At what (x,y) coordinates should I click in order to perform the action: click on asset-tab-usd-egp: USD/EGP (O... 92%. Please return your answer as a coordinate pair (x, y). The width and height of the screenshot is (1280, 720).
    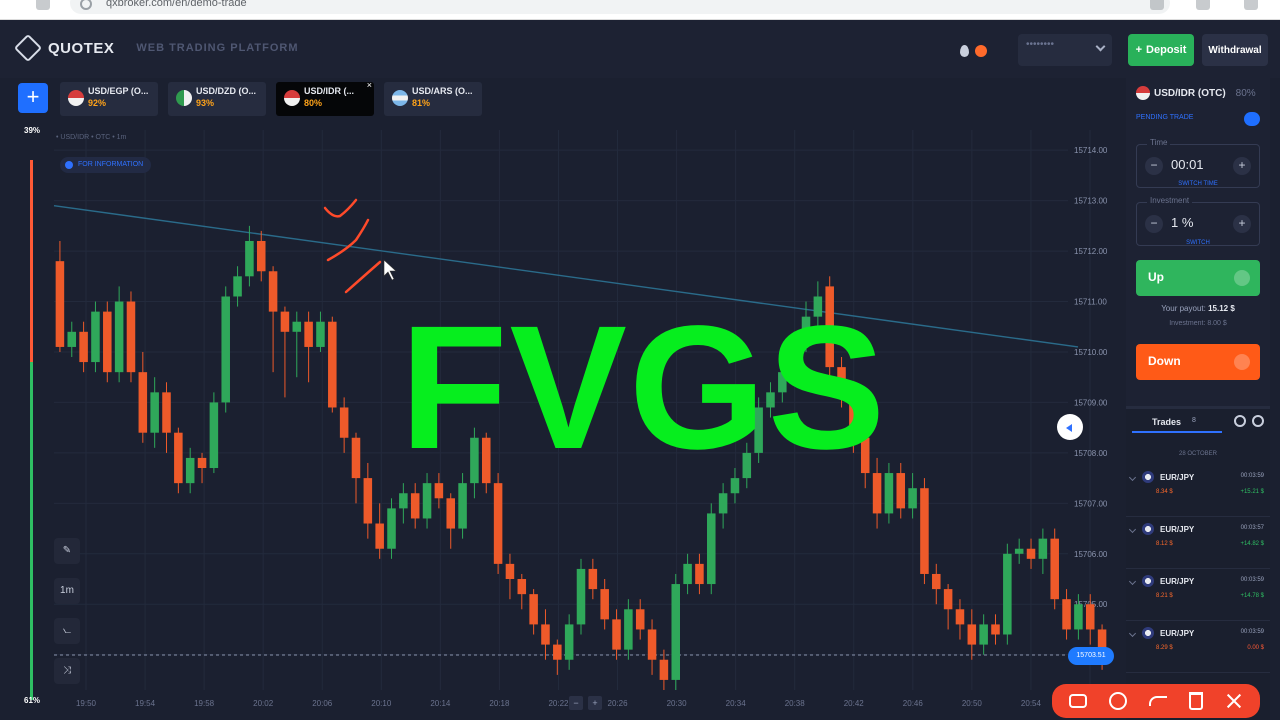
    Looking at the image, I should click on (109, 99).